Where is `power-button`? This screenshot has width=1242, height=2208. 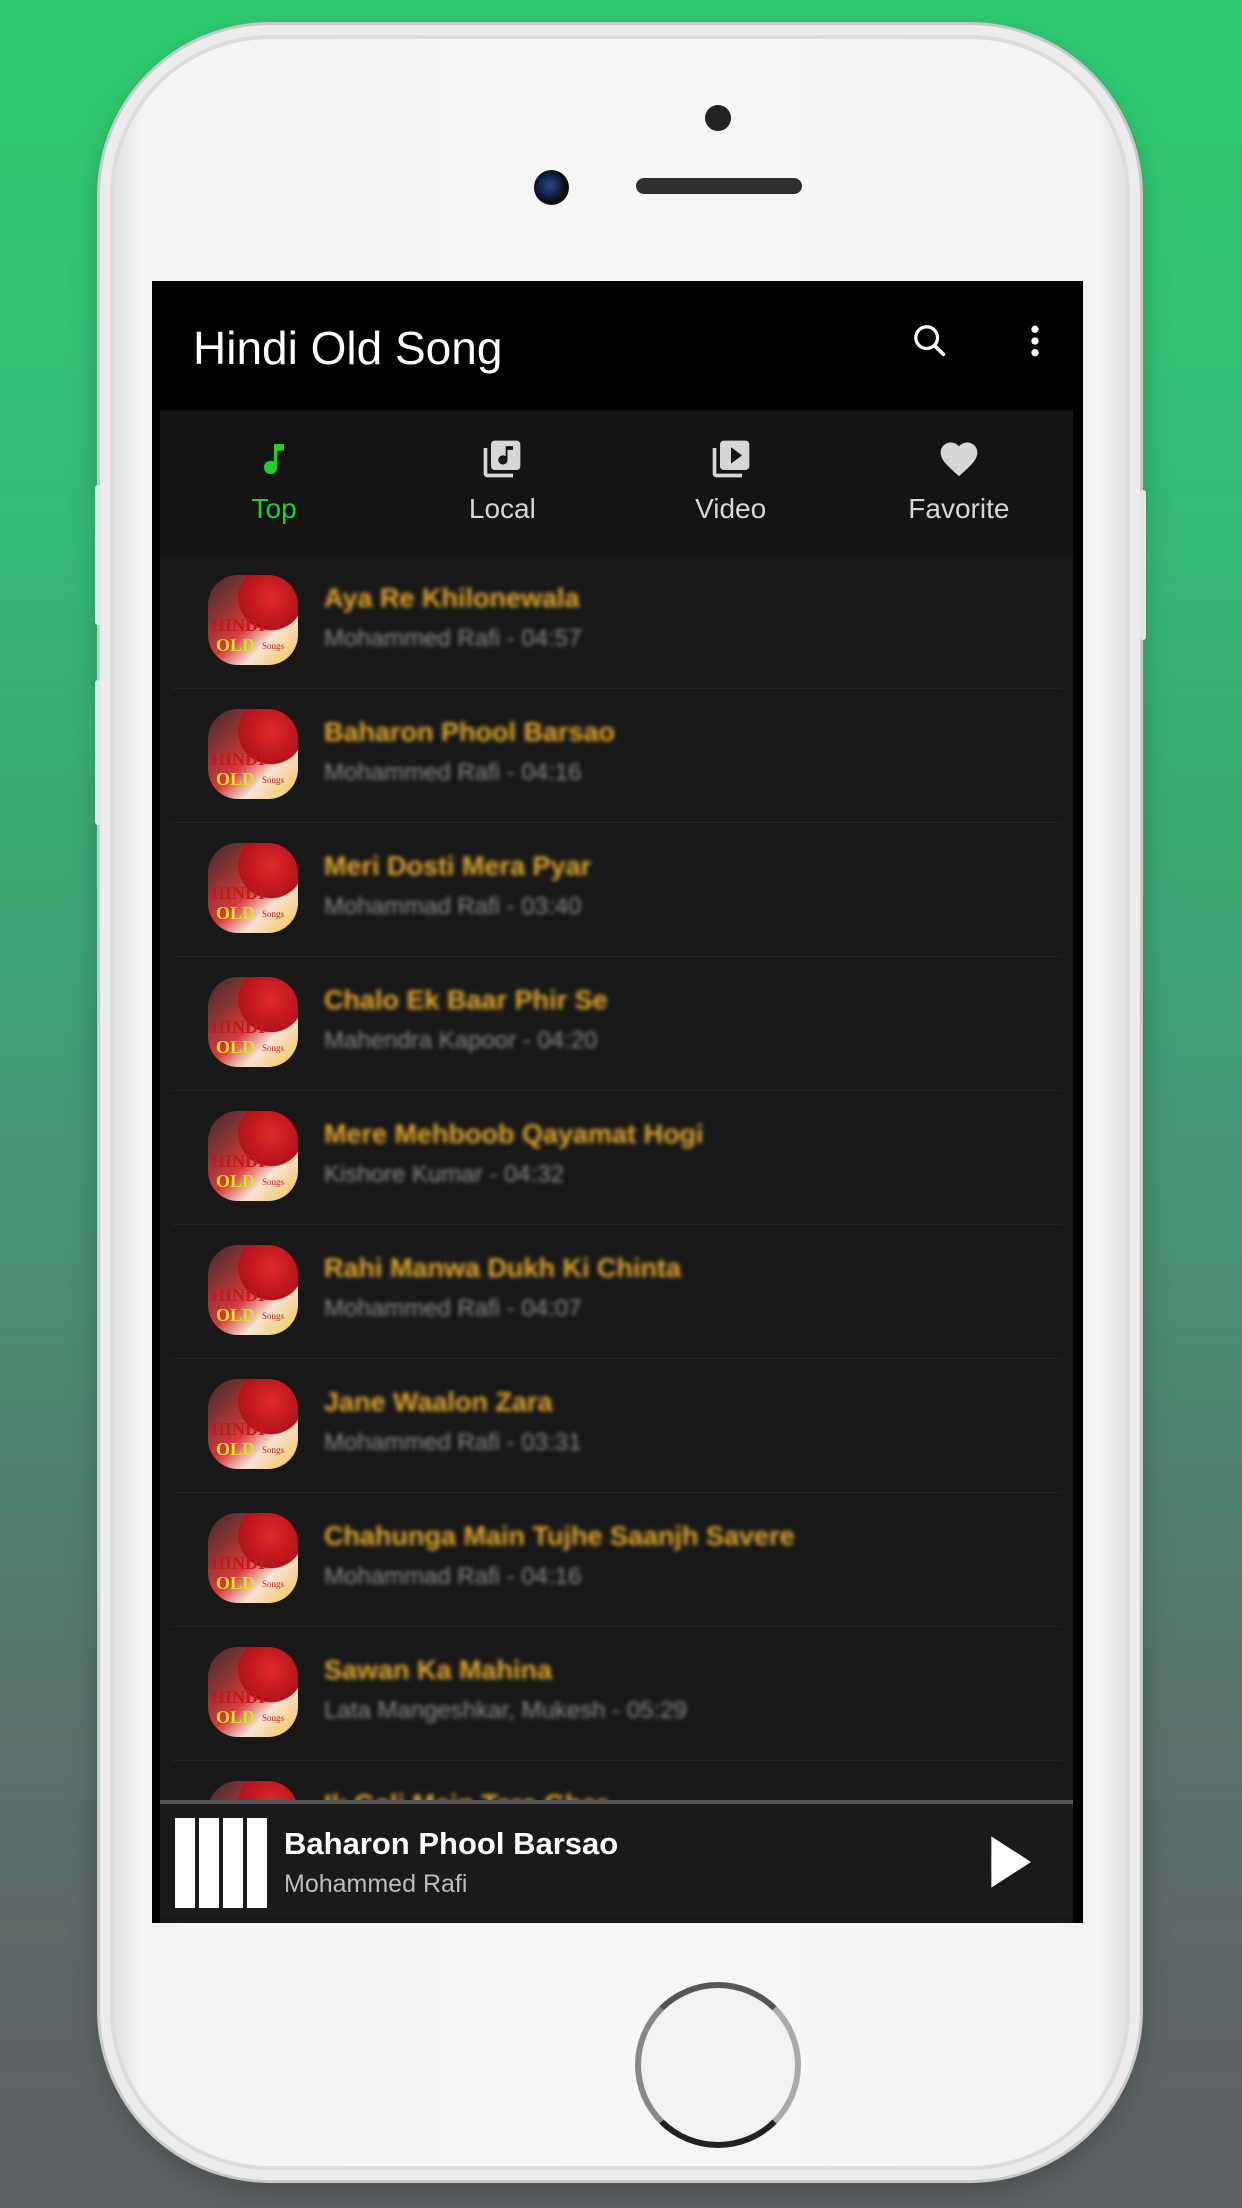 power-button is located at coordinates (1143, 565).